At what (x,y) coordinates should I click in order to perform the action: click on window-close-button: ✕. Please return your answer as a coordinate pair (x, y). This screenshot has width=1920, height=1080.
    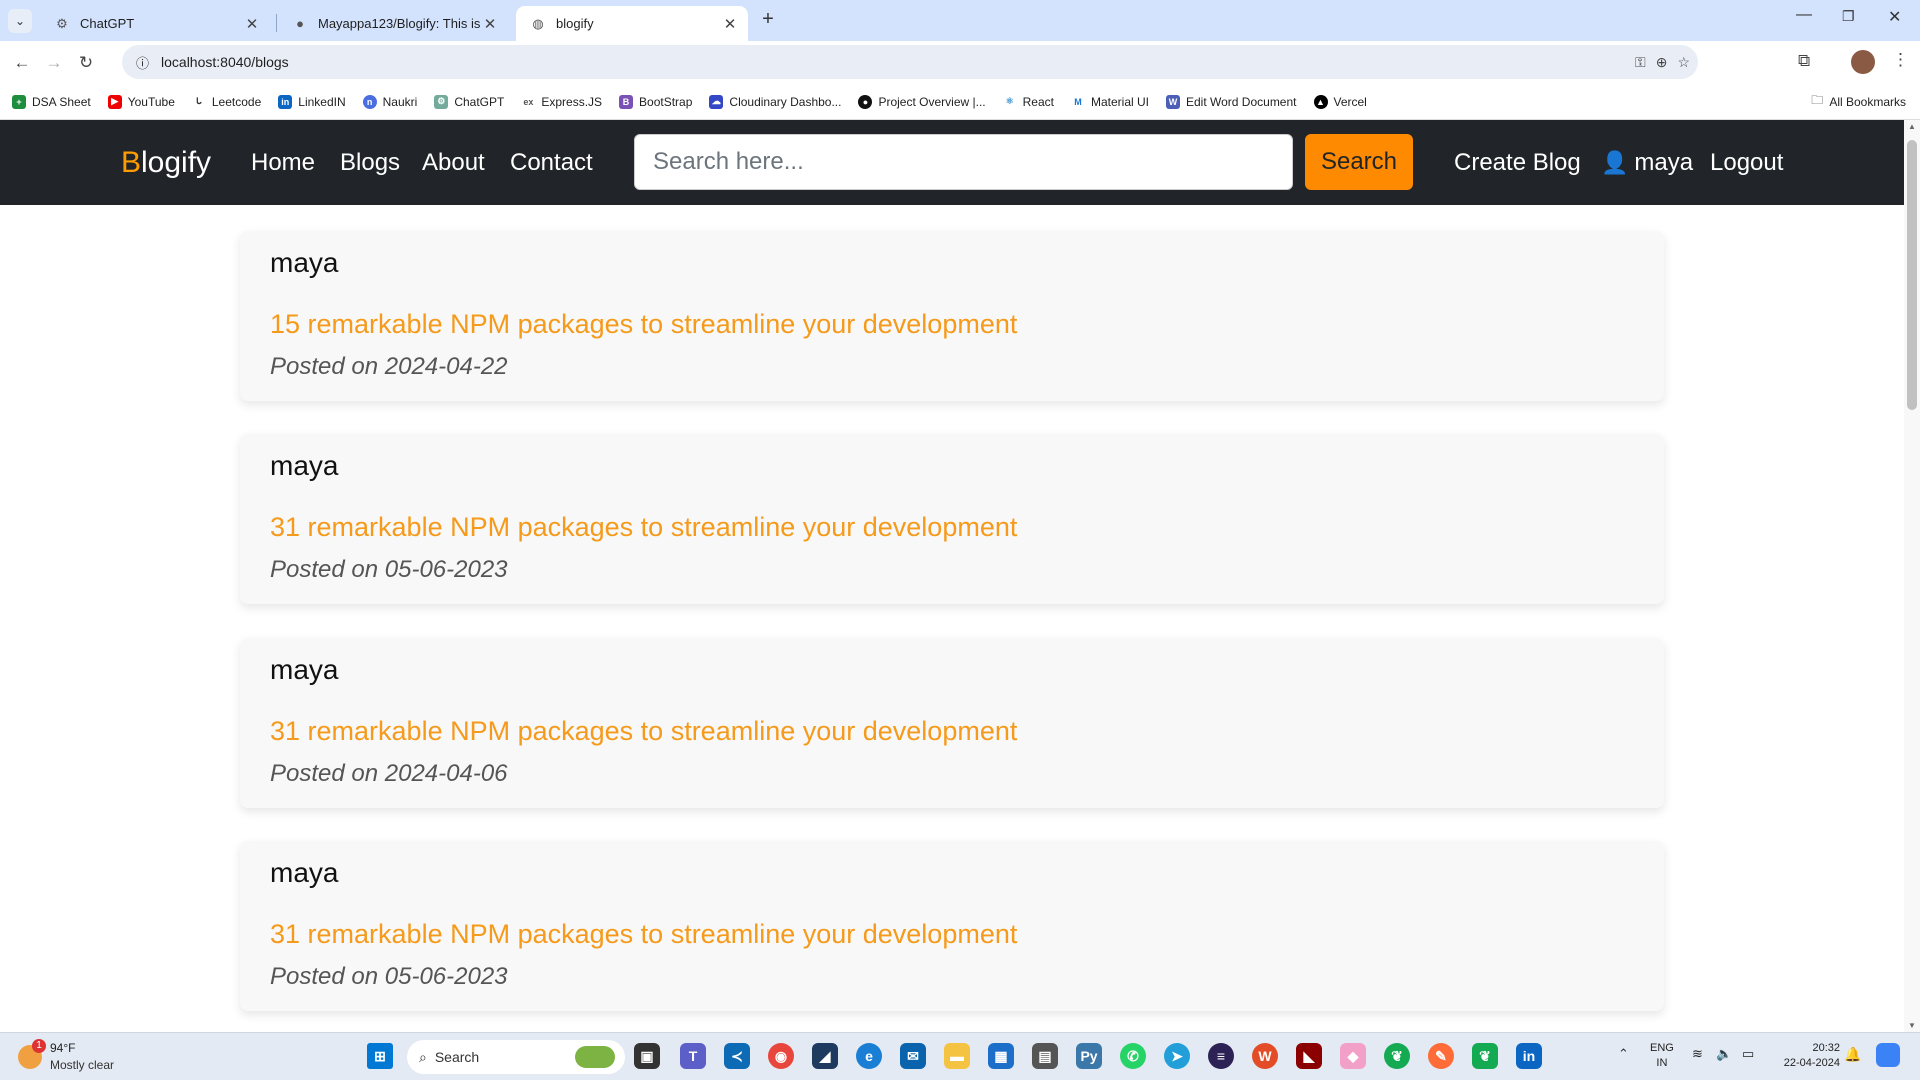
    Looking at the image, I should click on (1894, 17).